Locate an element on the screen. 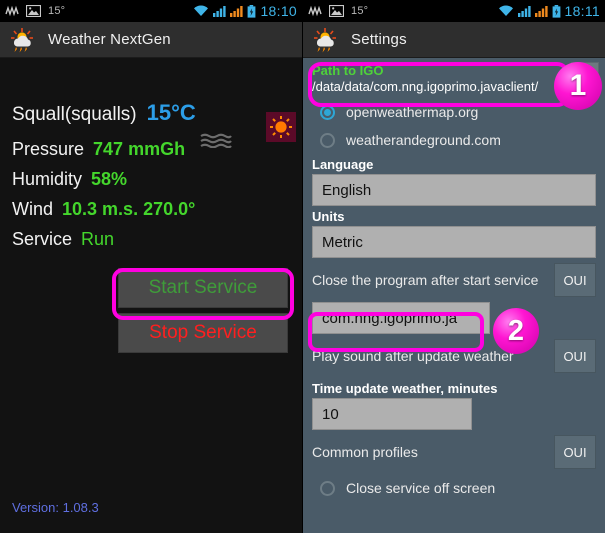 This screenshot has width=605, height=533. humidity-row: Humidity 58% is located at coordinates (151, 179).